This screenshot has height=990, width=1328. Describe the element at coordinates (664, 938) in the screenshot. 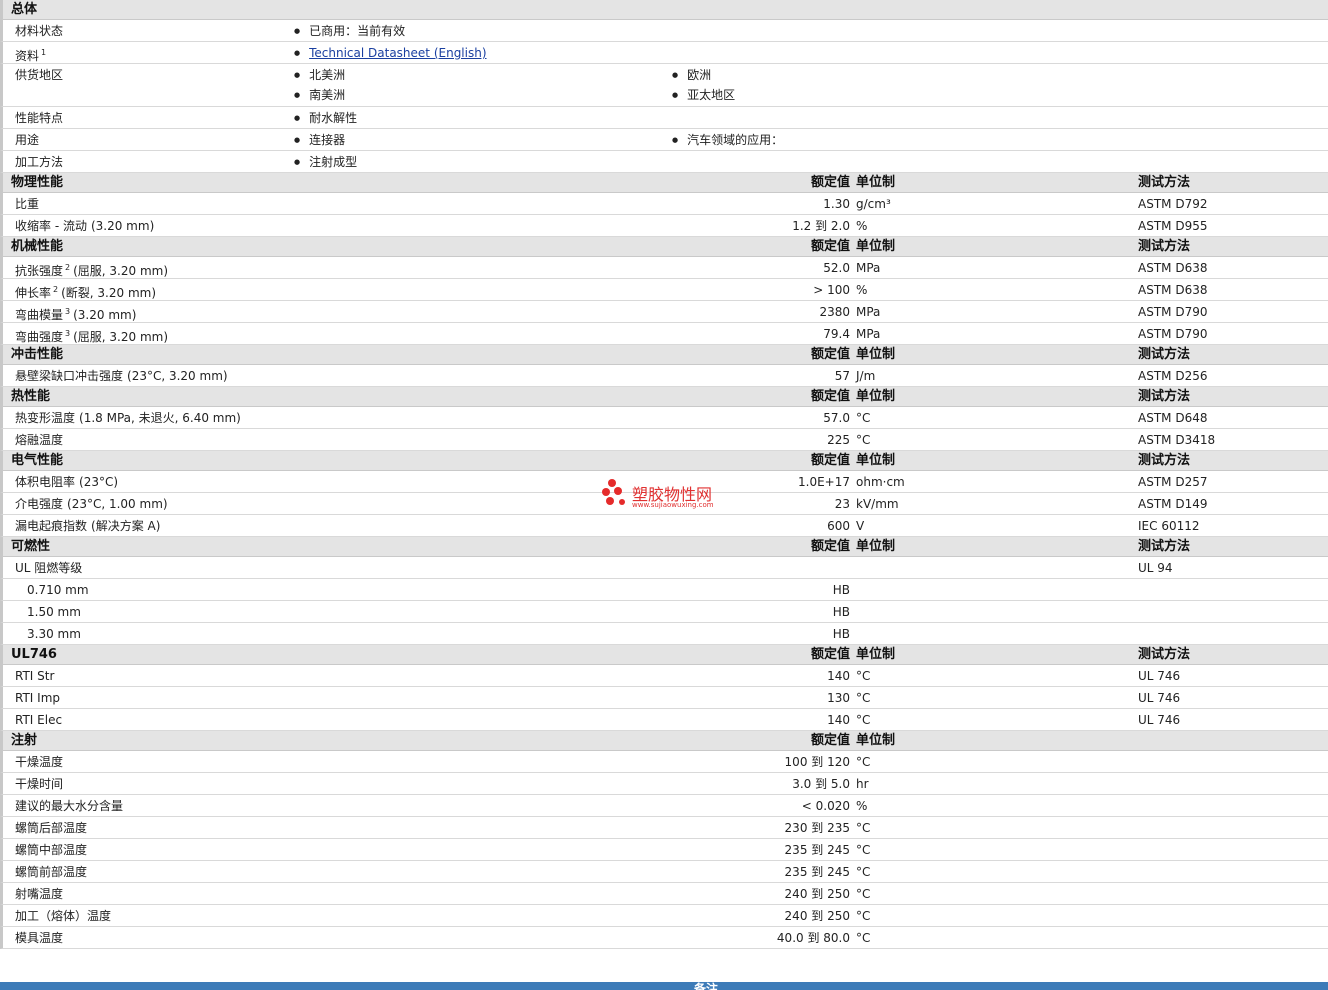

I see `injection-row: 模具温度 40.0 到 80.0 °C` at that location.